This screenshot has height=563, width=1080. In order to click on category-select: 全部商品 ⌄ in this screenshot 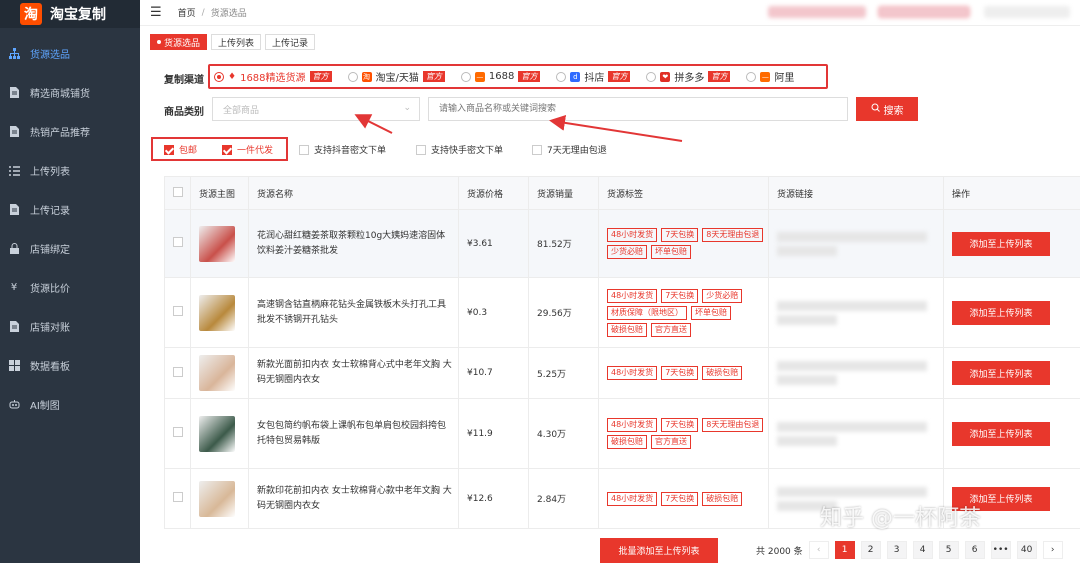, I will do `click(316, 109)`.